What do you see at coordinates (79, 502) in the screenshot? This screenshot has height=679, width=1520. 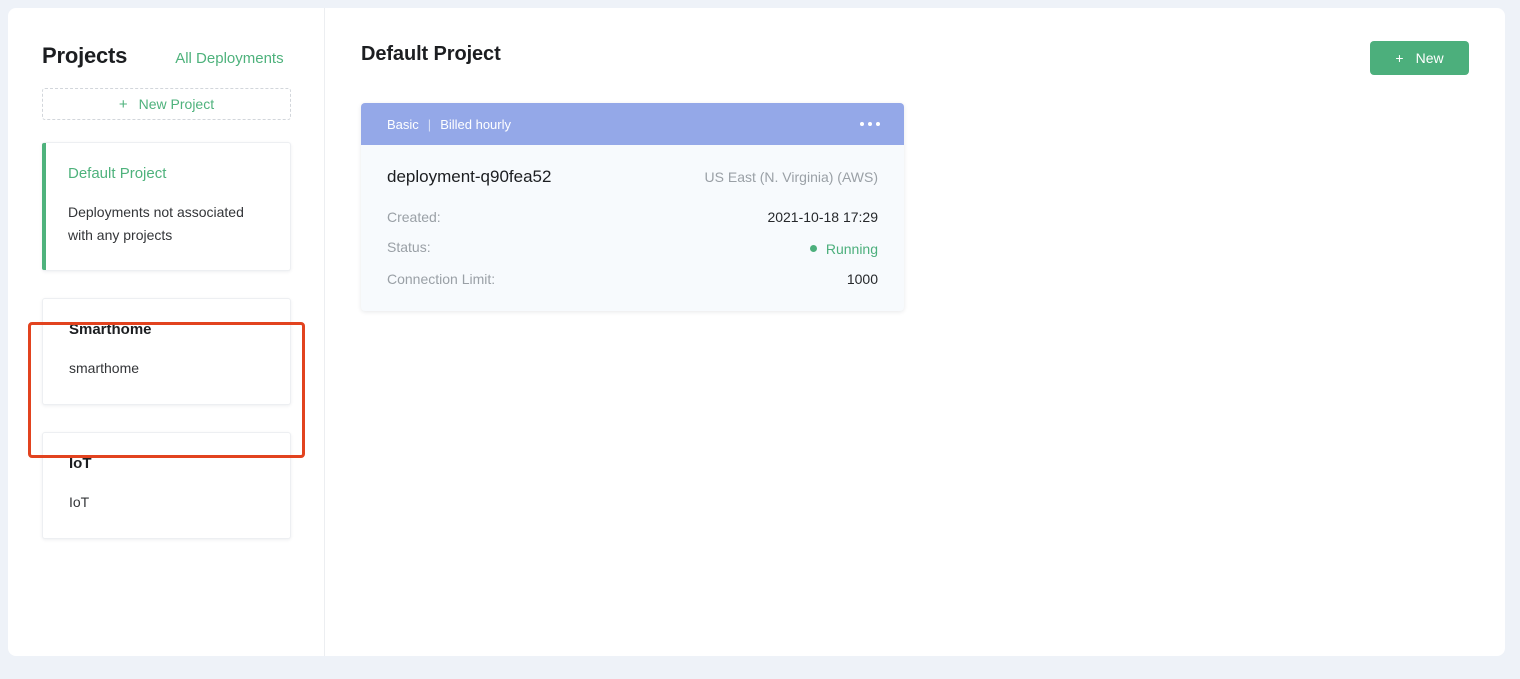 I see `project-description: IoT` at bounding box center [79, 502].